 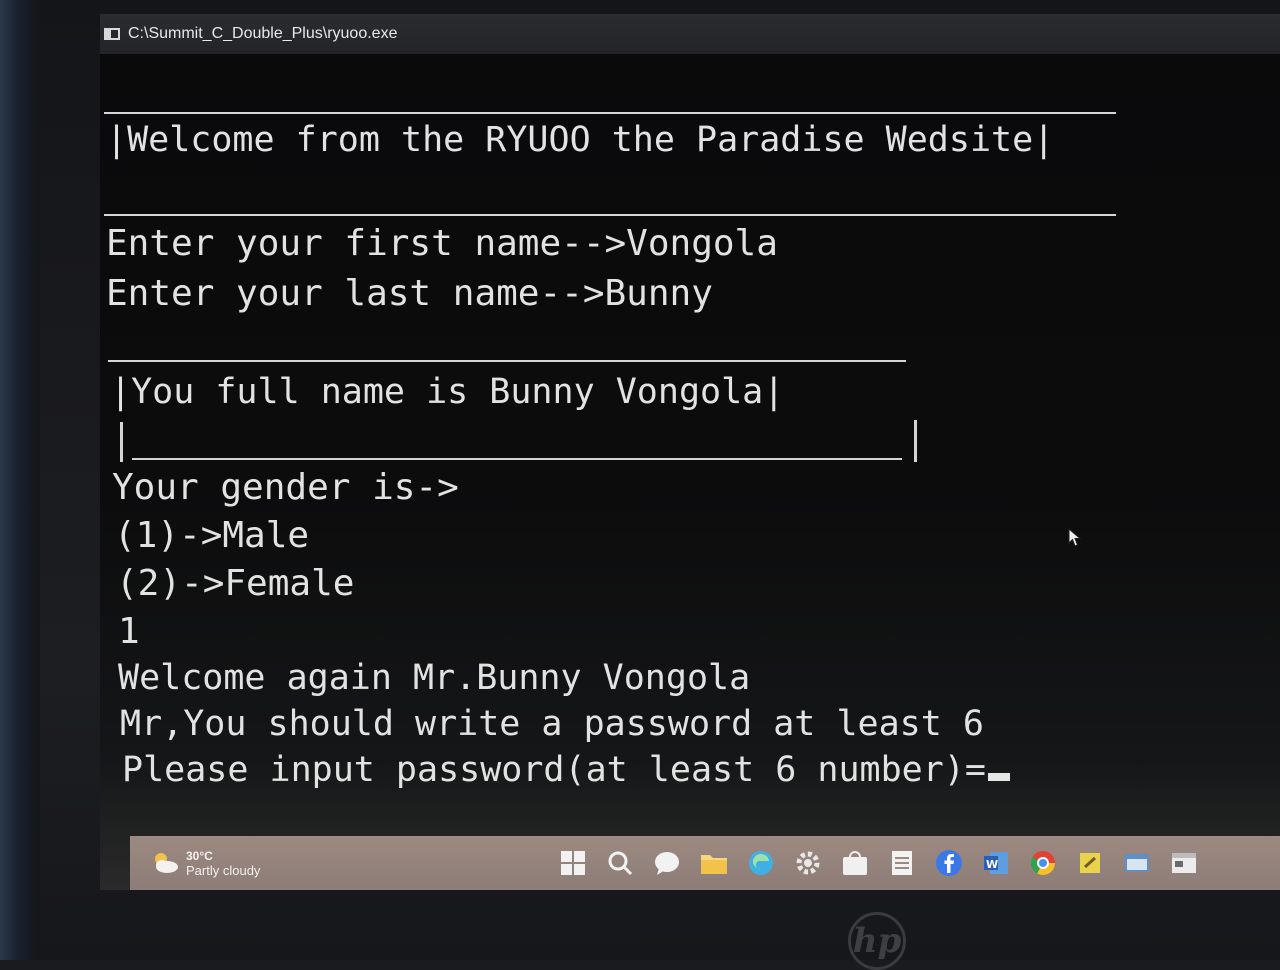 I want to click on fullname-box-top-rule, so click(x=507, y=361).